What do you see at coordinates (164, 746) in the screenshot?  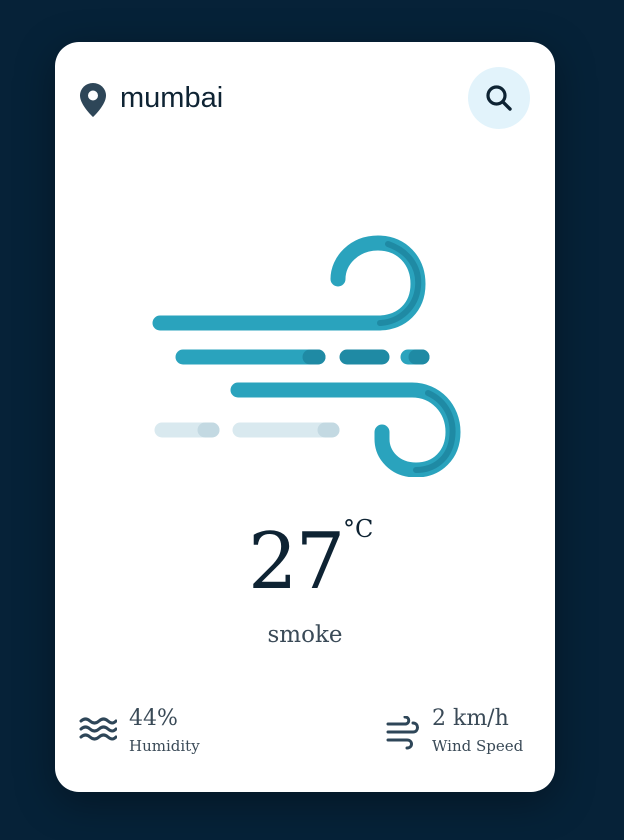 I see `humidity-label: Humidity` at bounding box center [164, 746].